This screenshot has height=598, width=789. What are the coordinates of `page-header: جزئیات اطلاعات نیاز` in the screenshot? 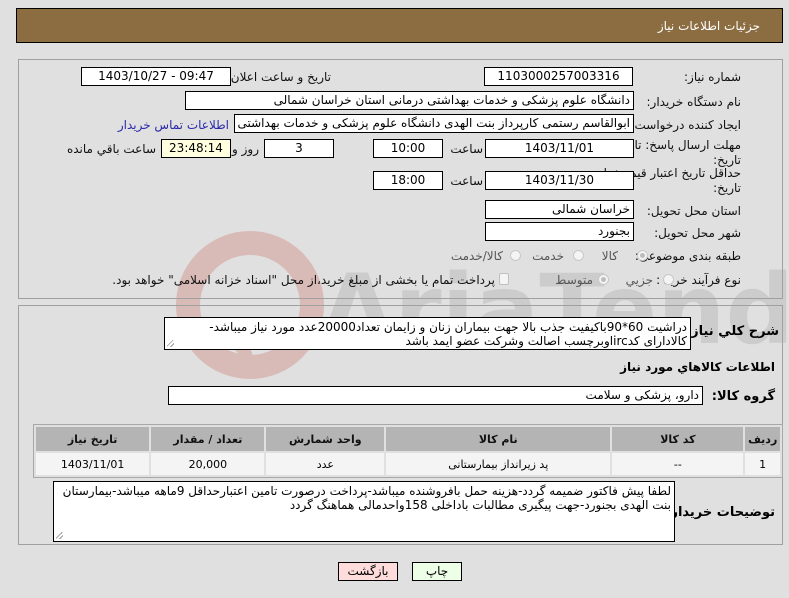 It's located at (399, 25).